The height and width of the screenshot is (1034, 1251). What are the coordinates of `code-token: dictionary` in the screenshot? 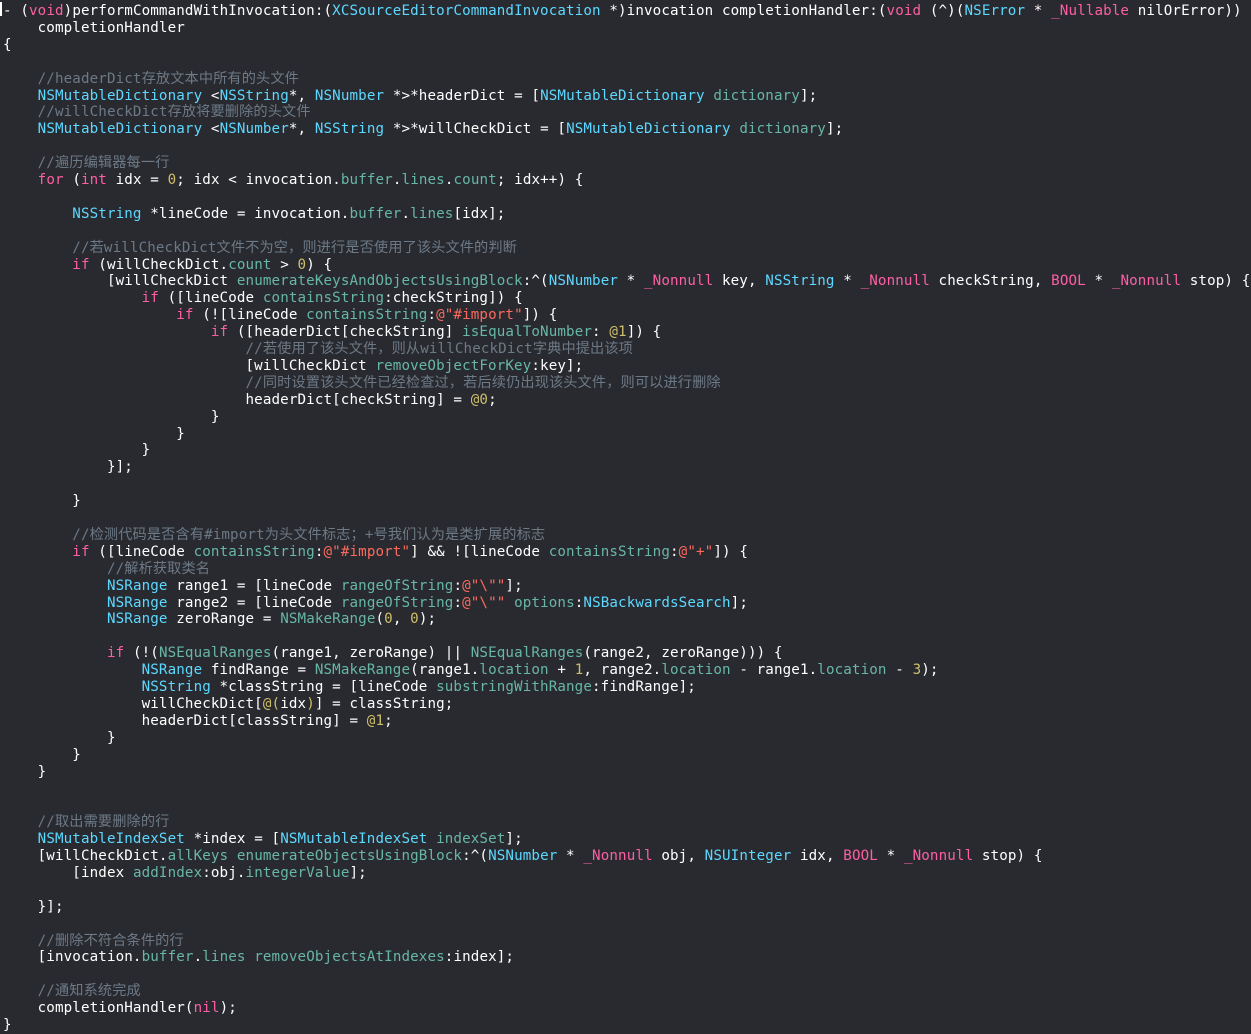 It's located at (782, 129).